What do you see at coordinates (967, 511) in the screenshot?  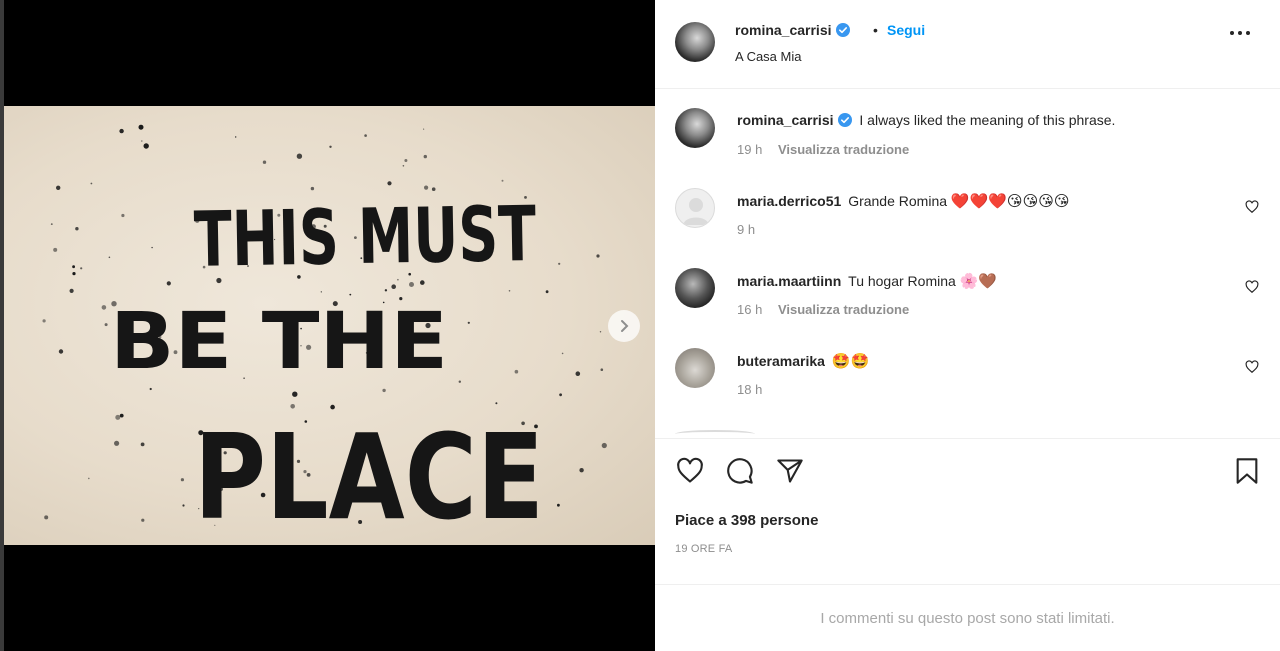 I see `post-actions: Piace a 398 persone 19 ORE FA` at bounding box center [967, 511].